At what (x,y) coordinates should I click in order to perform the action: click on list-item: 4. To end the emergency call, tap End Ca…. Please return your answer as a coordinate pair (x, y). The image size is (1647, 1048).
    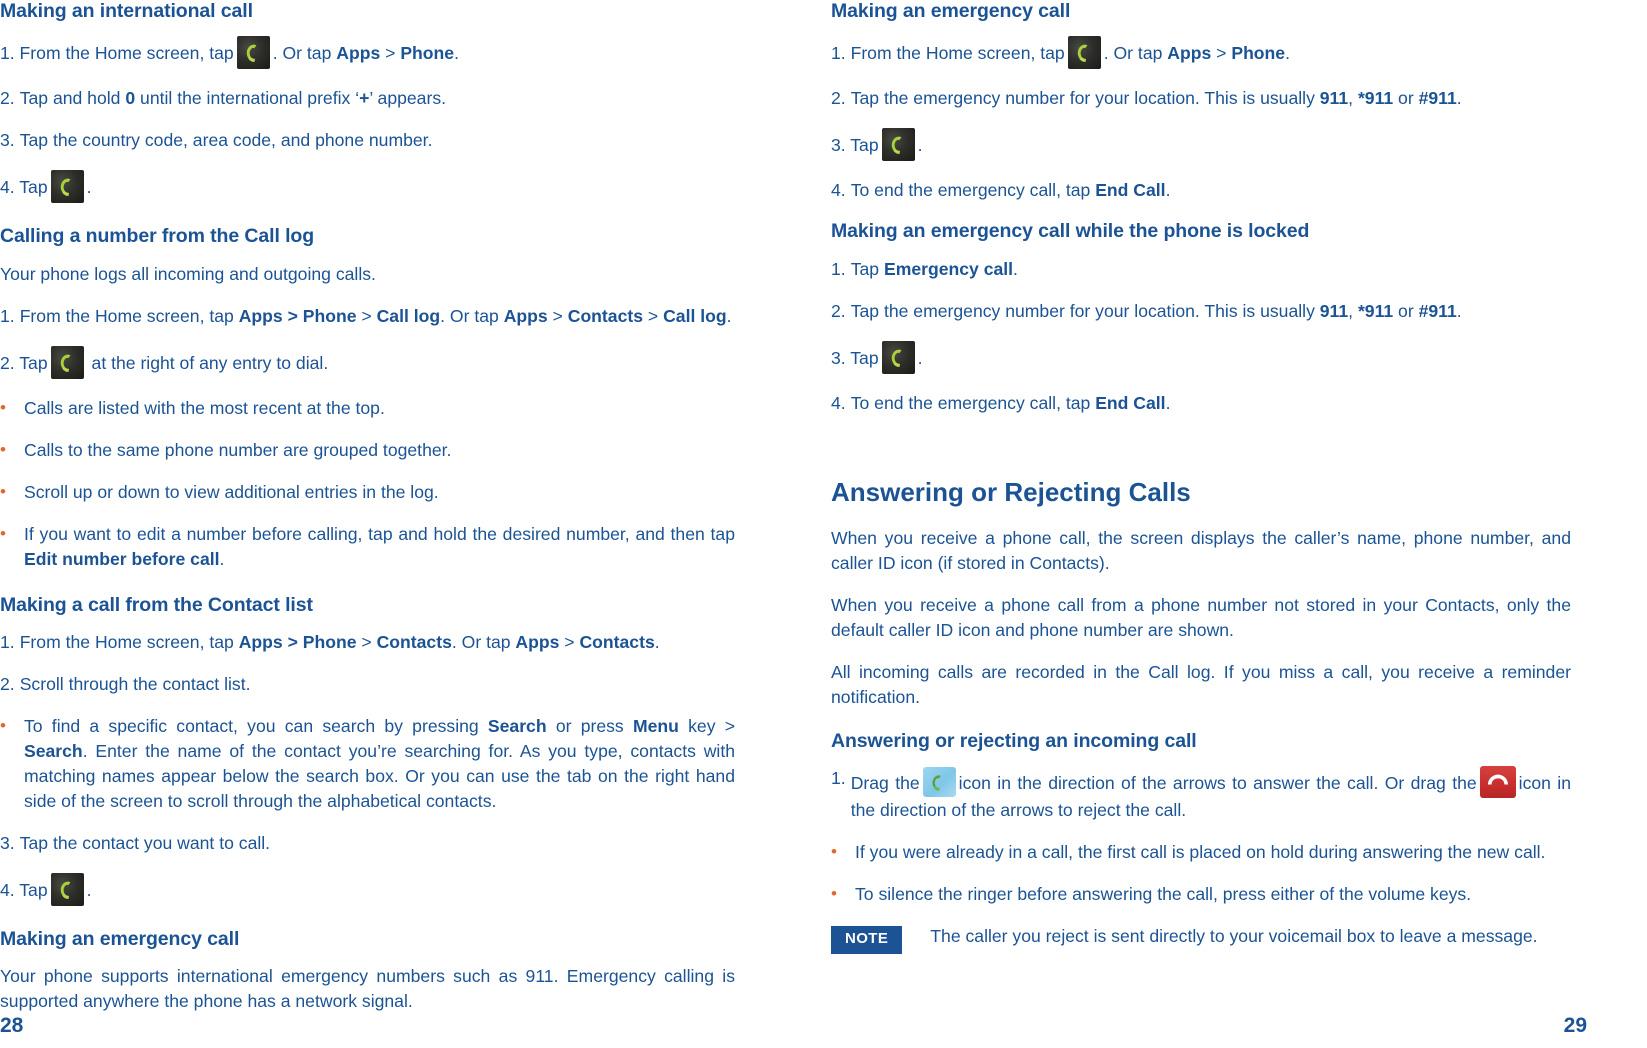
    Looking at the image, I should click on (1201, 190).